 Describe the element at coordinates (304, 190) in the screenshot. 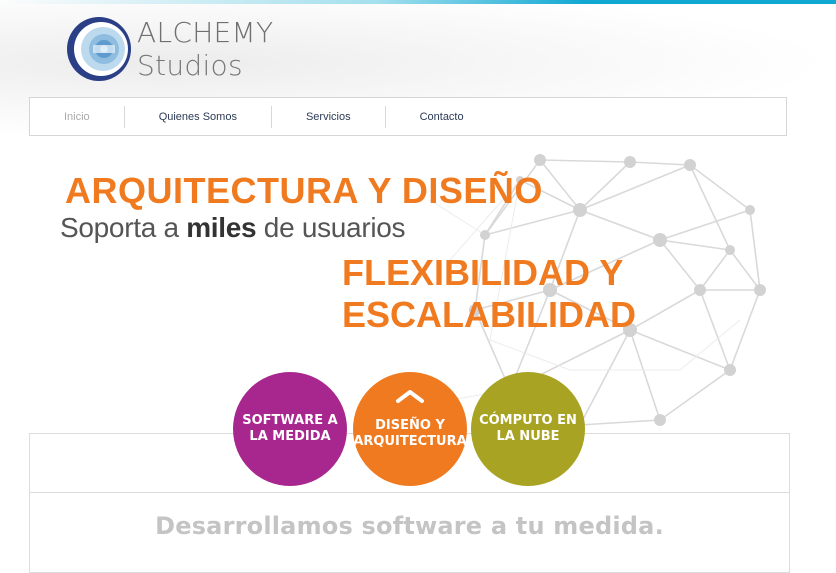

I see `hero-title: ARQUITECTURA Y DISEÑO` at that location.